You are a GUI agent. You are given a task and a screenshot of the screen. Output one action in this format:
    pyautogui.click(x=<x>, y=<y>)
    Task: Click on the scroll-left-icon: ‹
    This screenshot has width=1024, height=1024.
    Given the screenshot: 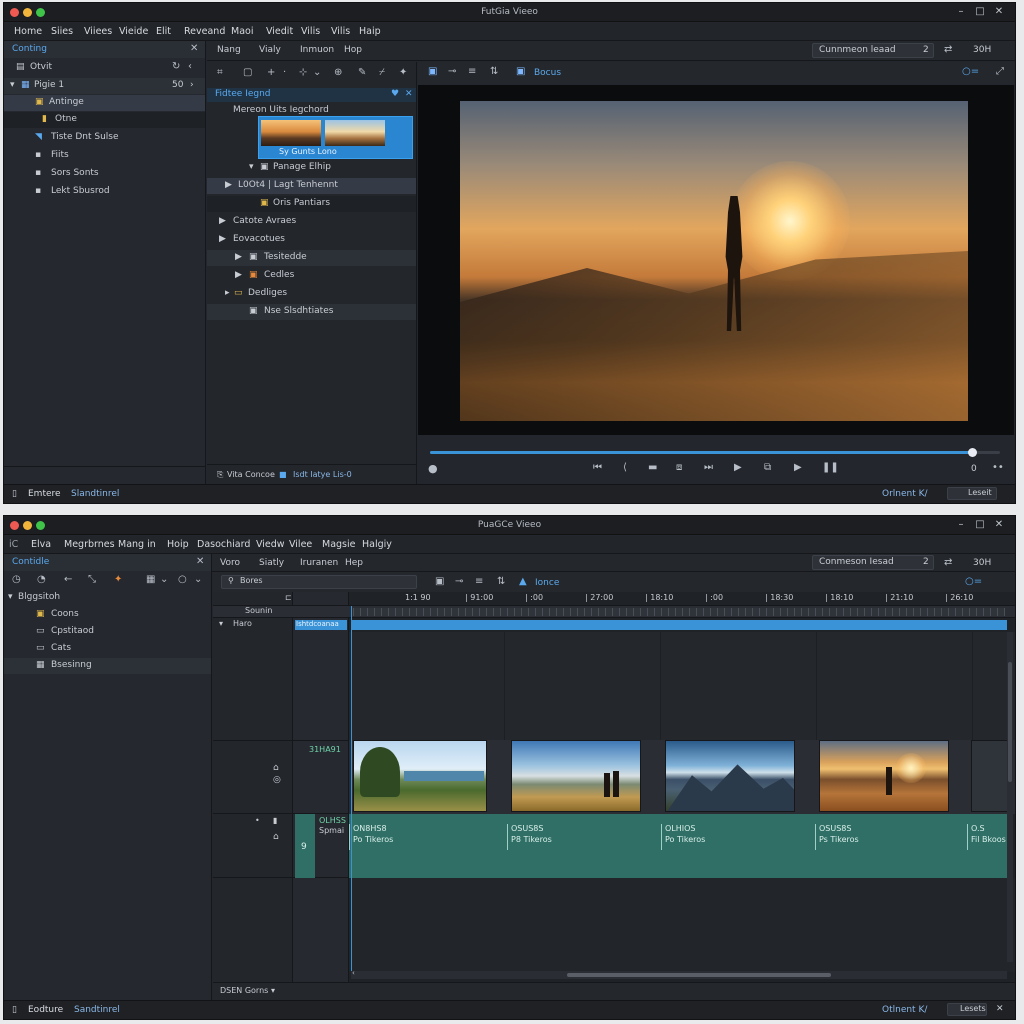 What is the action you would take?
    pyautogui.click(x=353, y=973)
    